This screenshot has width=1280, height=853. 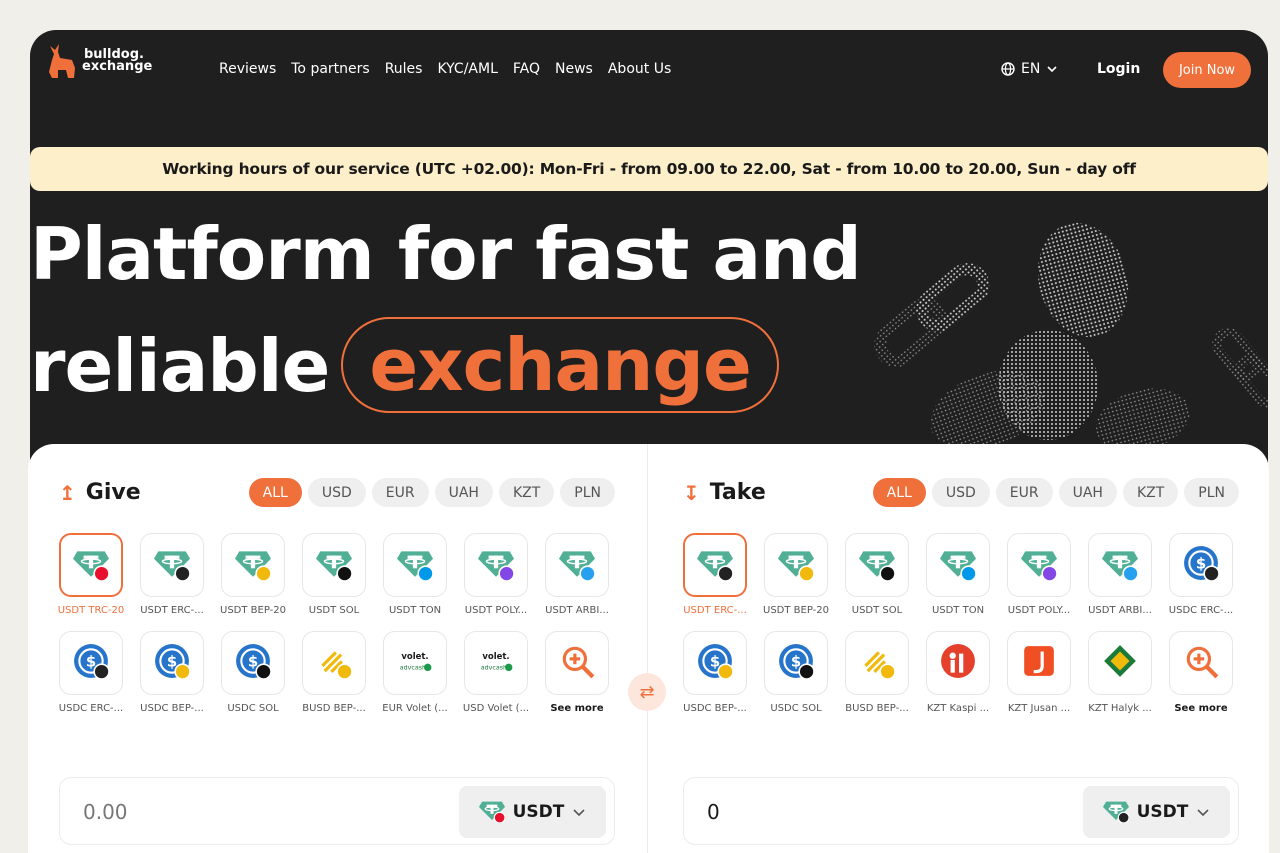 What do you see at coordinates (579, 812) in the screenshot?
I see `chevron-down-icon` at bounding box center [579, 812].